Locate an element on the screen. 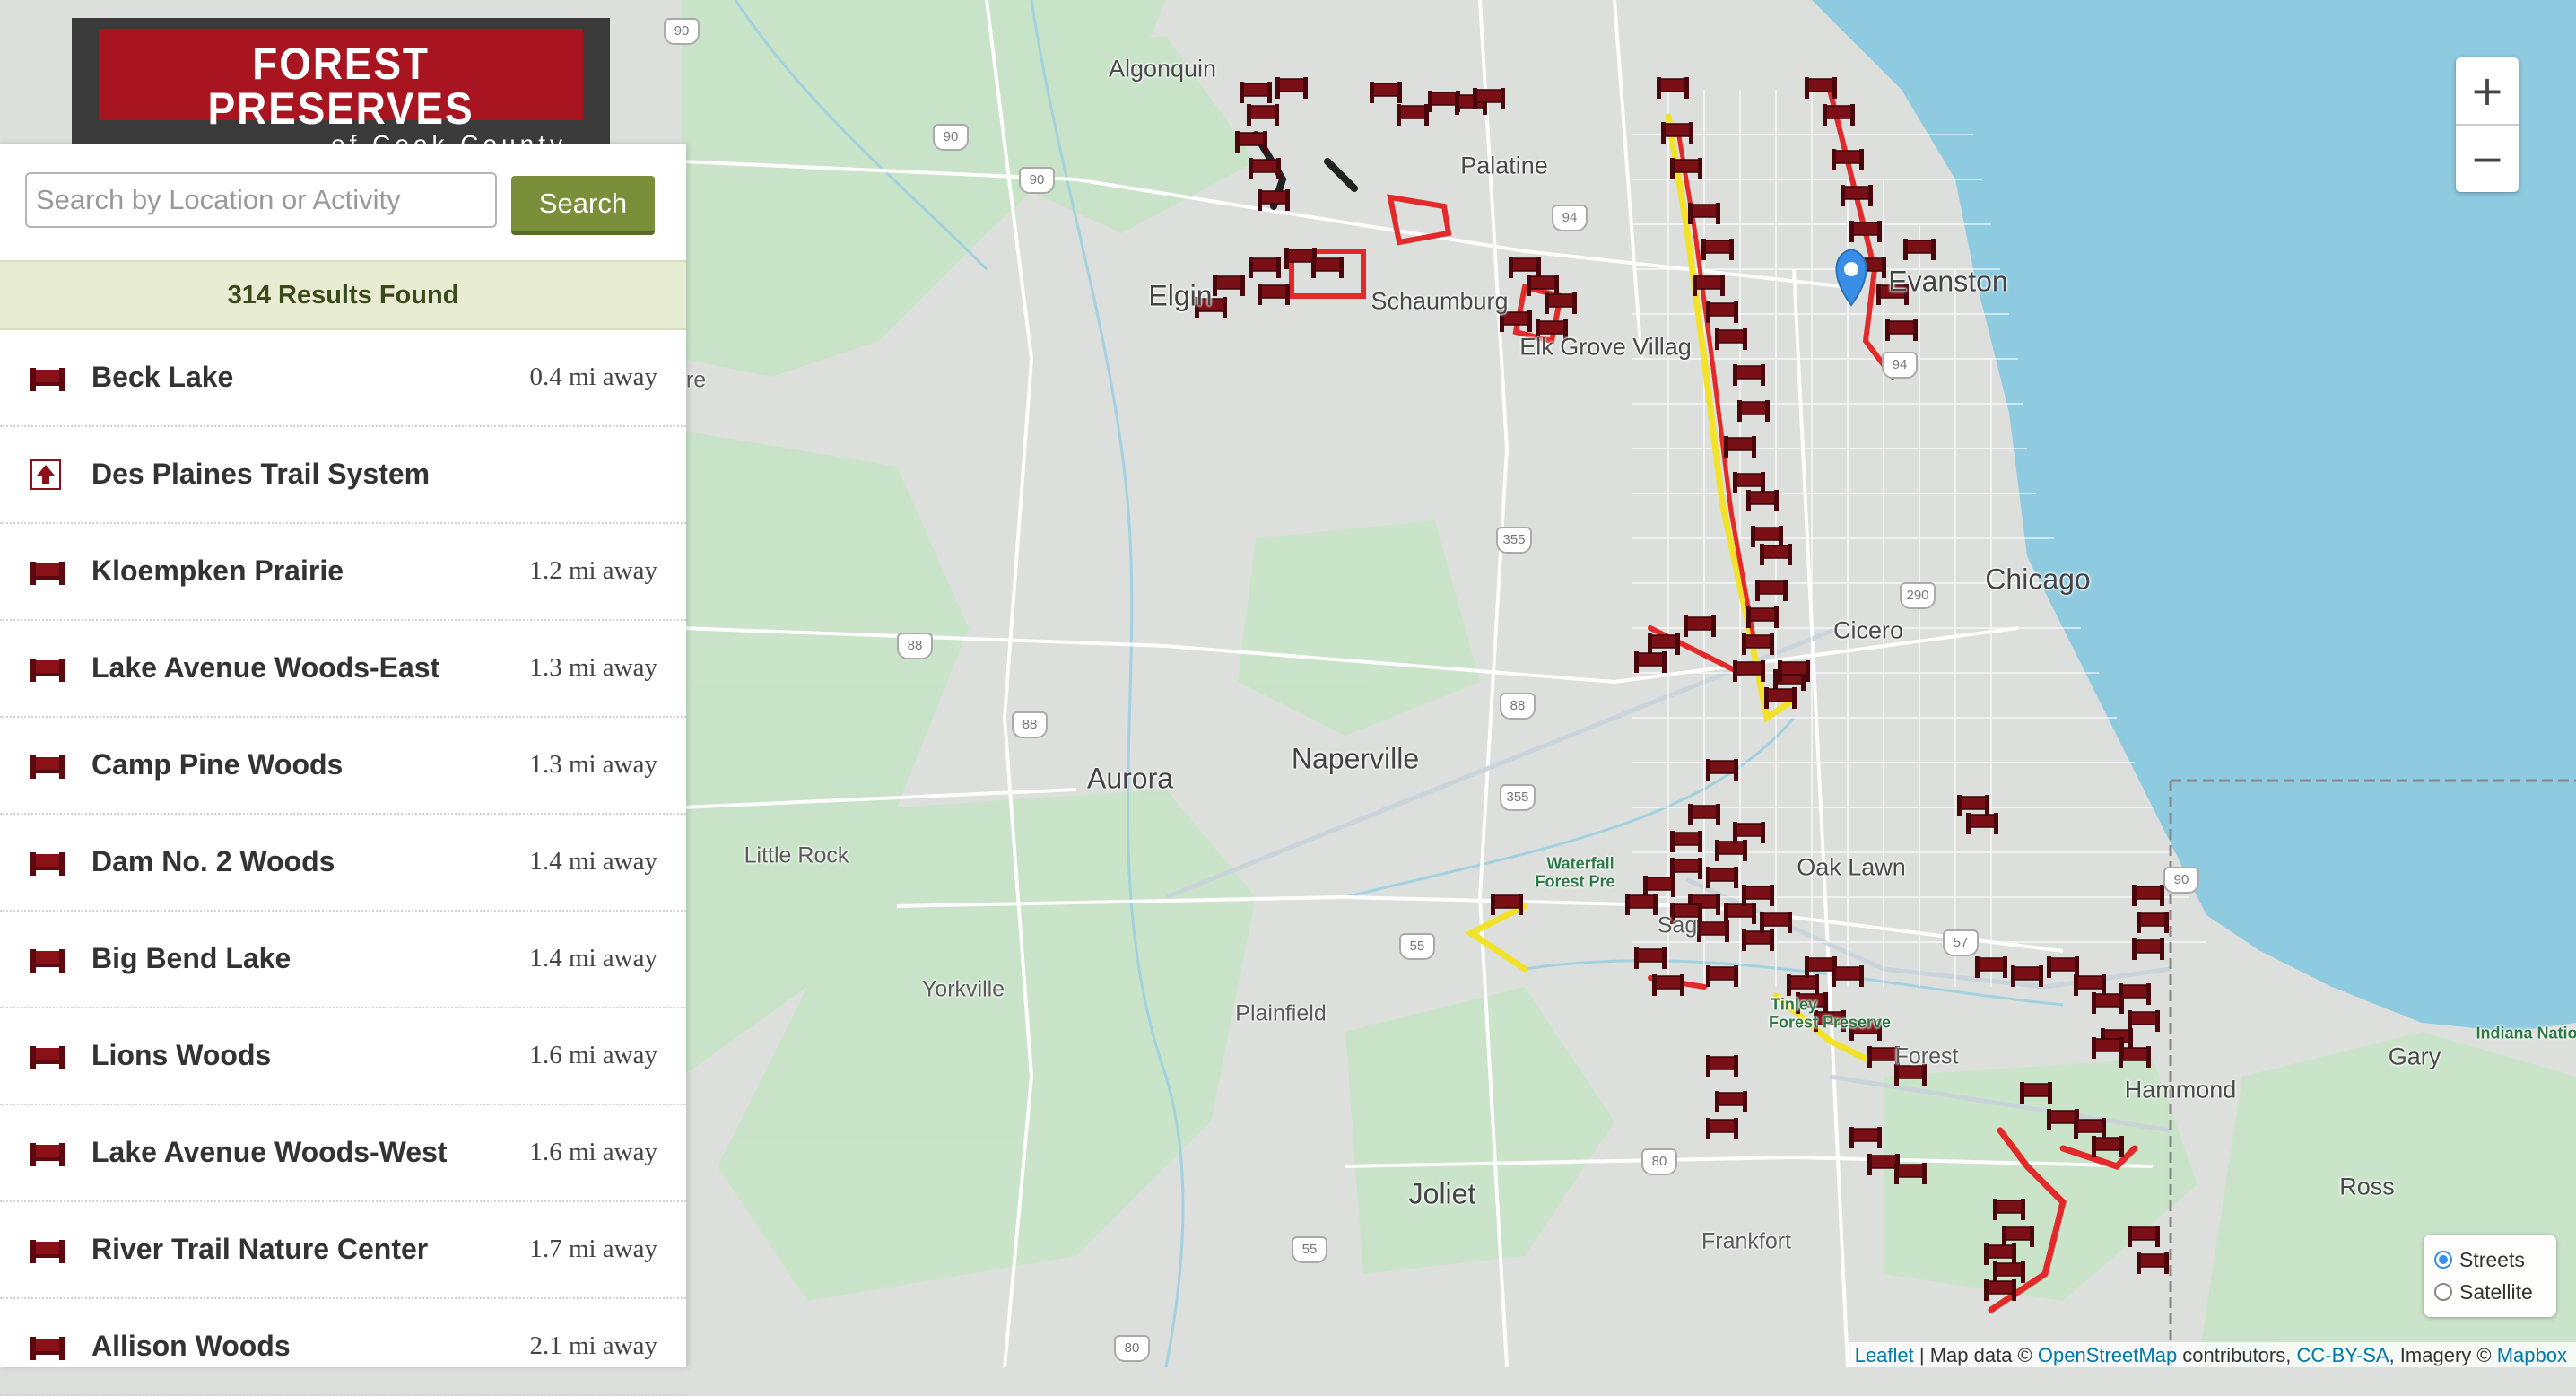 The width and height of the screenshot is (2576, 1396). result-item: Allison Woods 2.1 mi away is located at coordinates (343, 1347).